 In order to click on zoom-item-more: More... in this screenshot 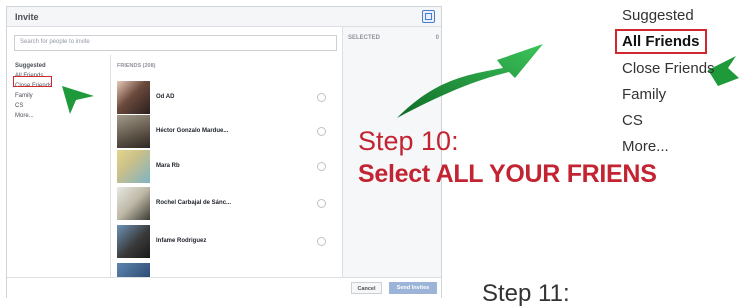, I will do `click(645, 146)`.